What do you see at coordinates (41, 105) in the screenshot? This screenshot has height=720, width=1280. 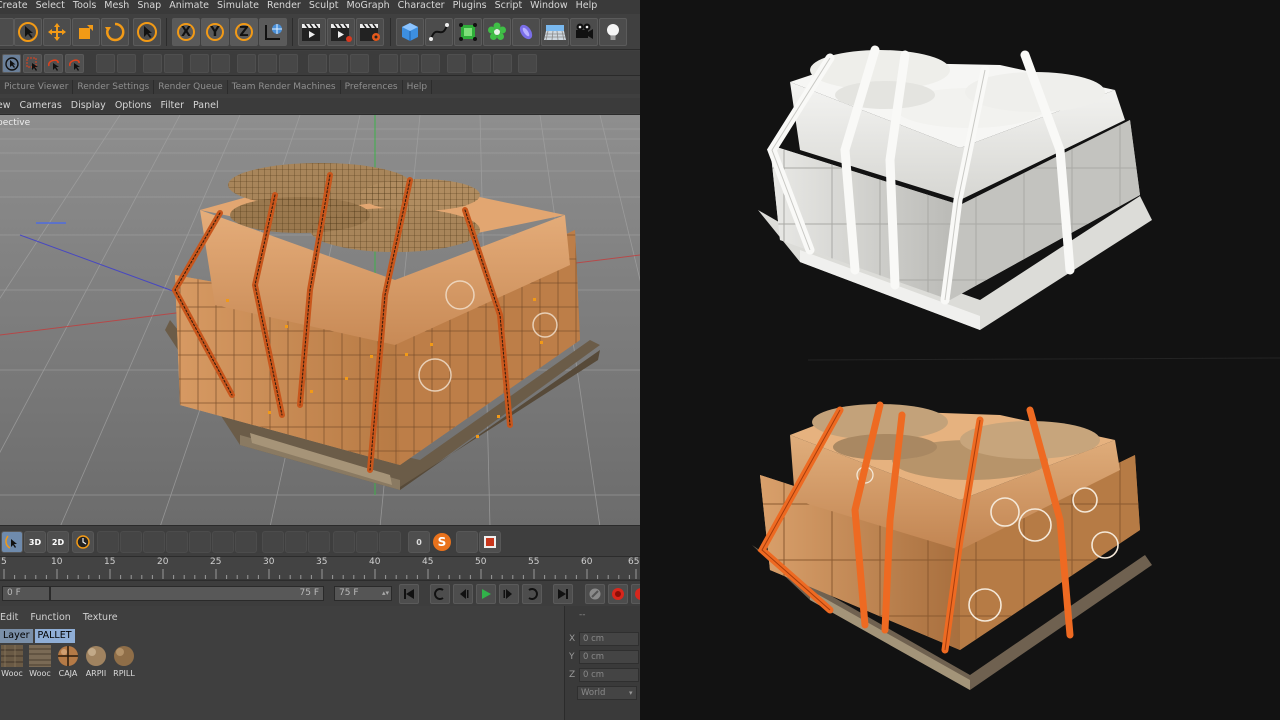 I see `viewport-menu-cameras: Cameras` at bounding box center [41, 105].